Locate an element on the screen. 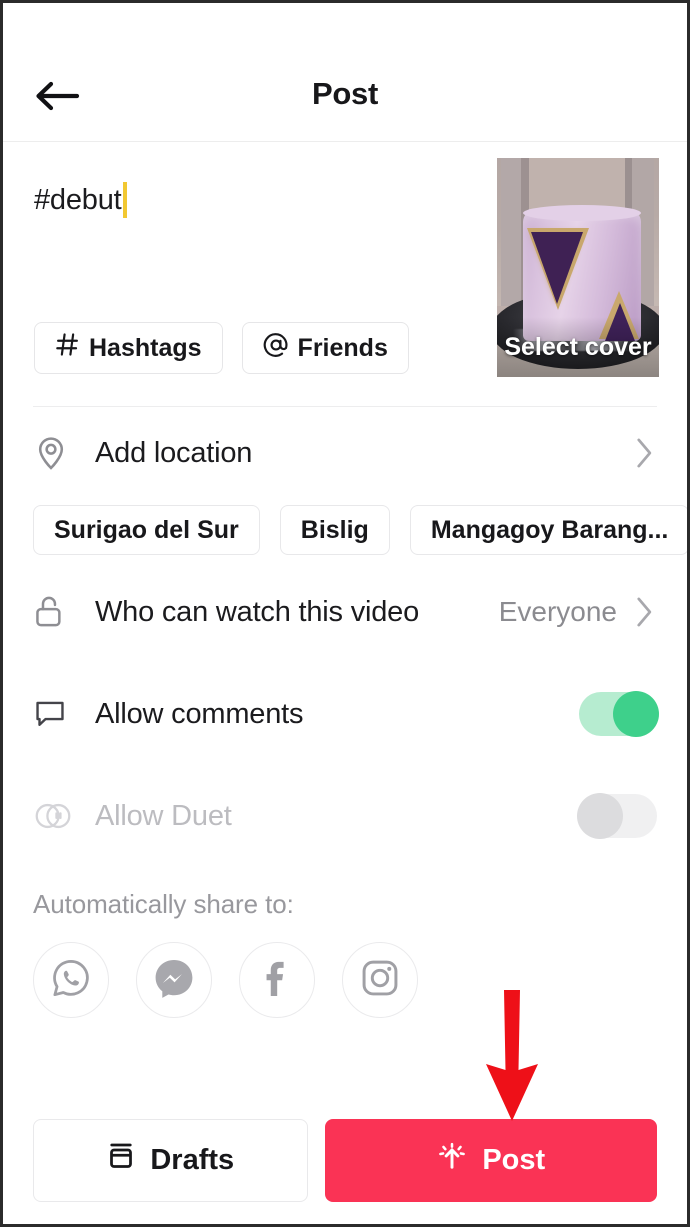 The width and height of the screenshot is (690, 1227). share-section-title: Automatically share to: is located at coordinates (163, 904).